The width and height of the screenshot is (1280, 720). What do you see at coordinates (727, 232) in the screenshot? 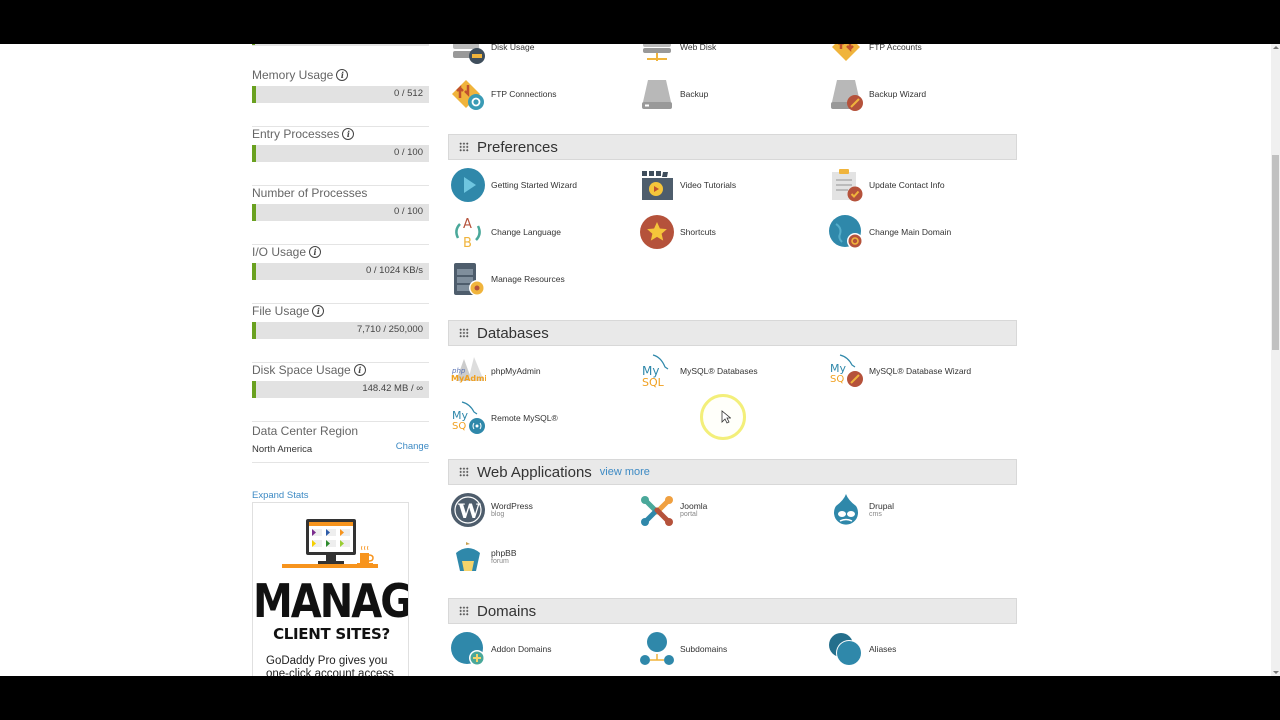
I see `item-shortcuts: Shortcuts` at bounding box center [727, 232].